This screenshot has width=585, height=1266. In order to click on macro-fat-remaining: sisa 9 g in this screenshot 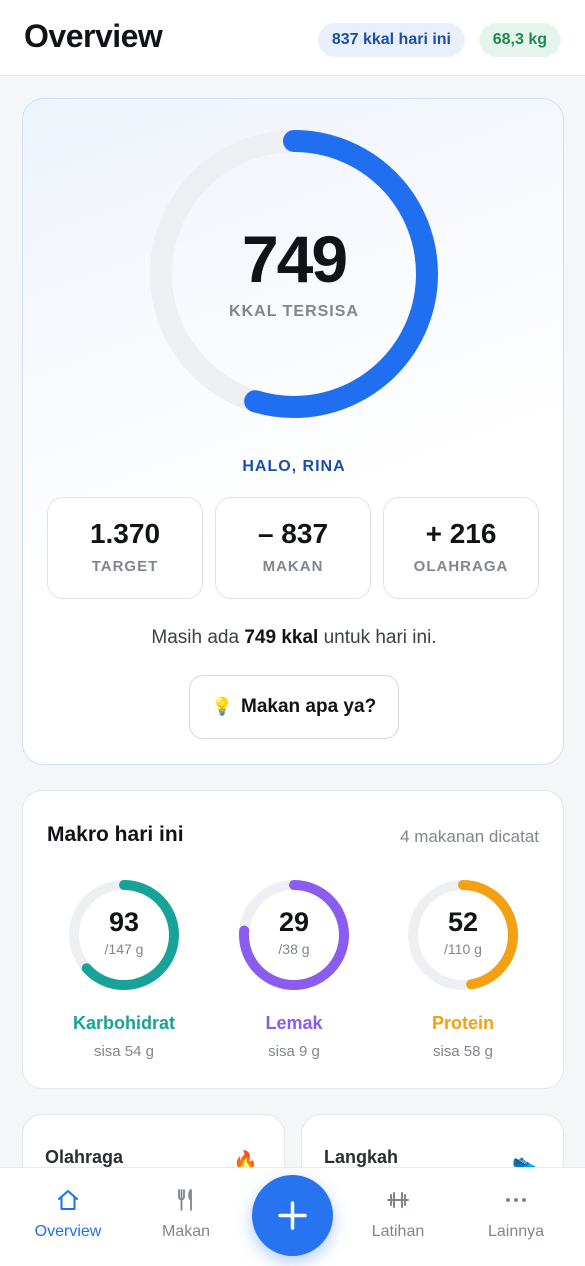, I will do `click(294, 1051)`.